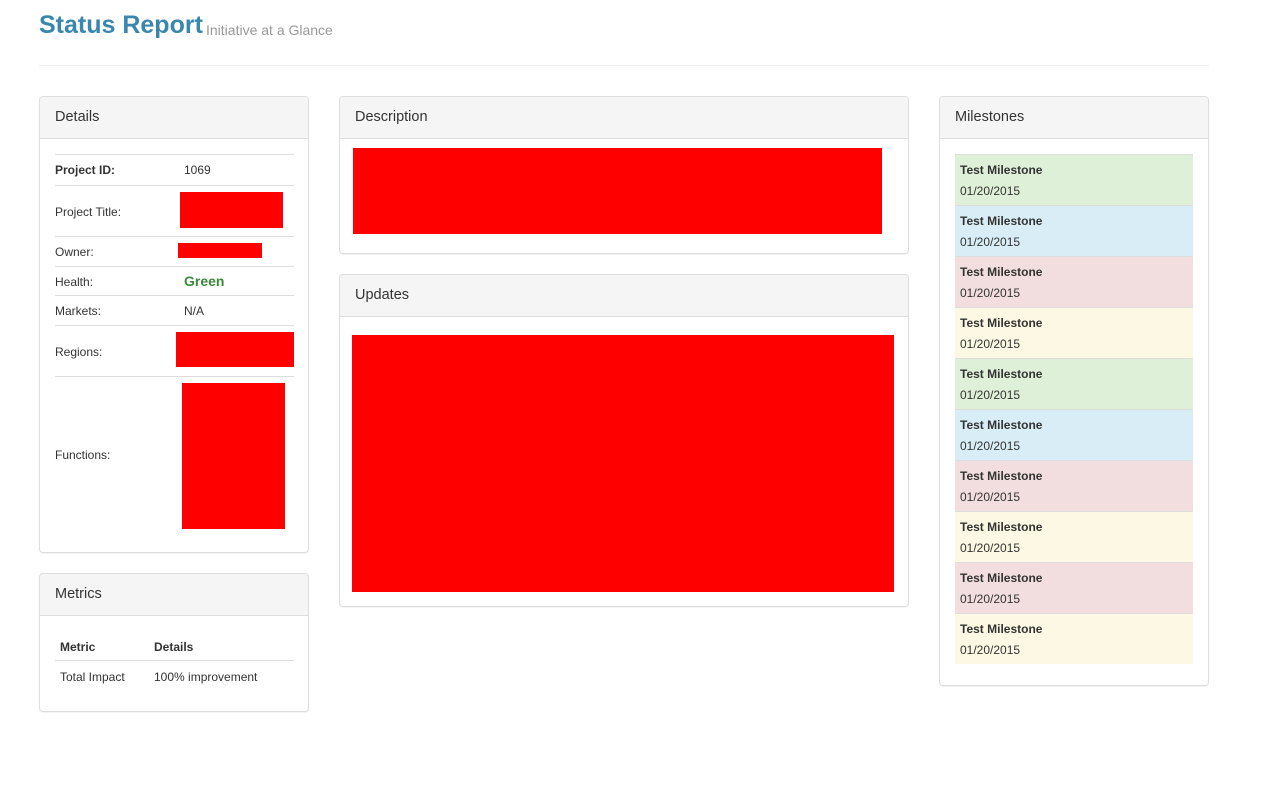 The width and height of the screenshot is (1288, 807). I want to click on regions-redacted, so click(235, 349).